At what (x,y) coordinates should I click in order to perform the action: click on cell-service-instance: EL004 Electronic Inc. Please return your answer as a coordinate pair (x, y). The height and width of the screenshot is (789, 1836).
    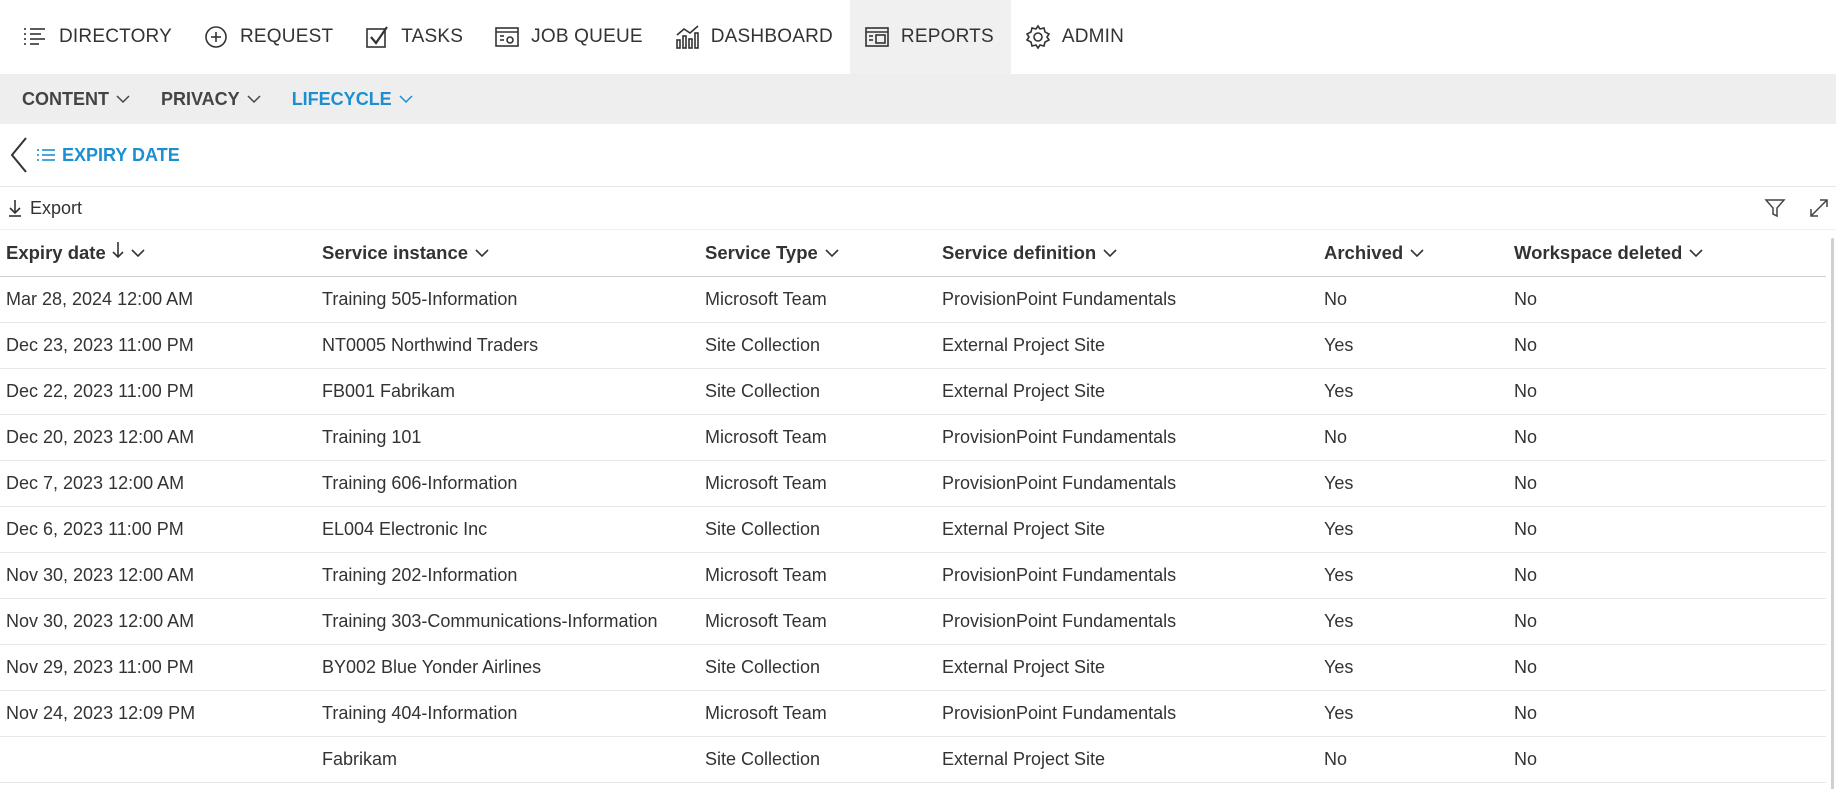
    Looking at the image, I should click on (507, 529).